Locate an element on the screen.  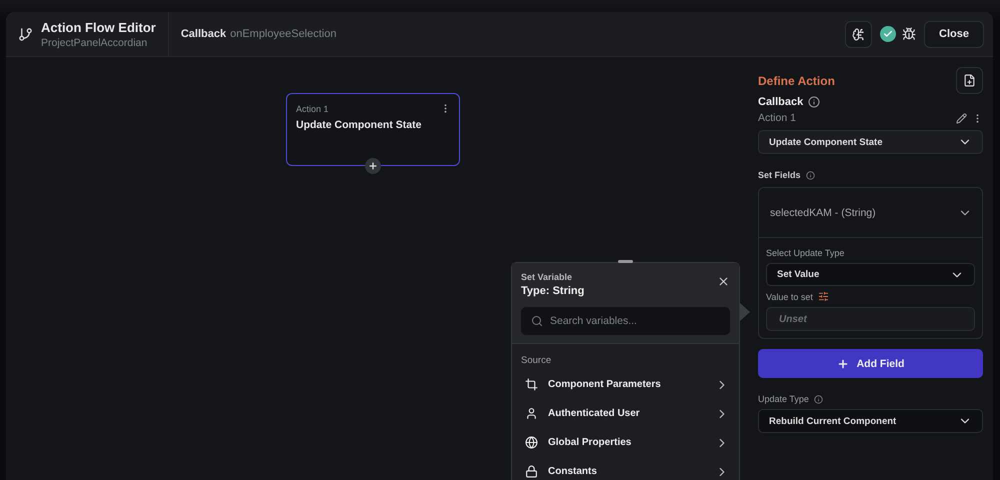
edit-icon is located at coordinates (961, 118).